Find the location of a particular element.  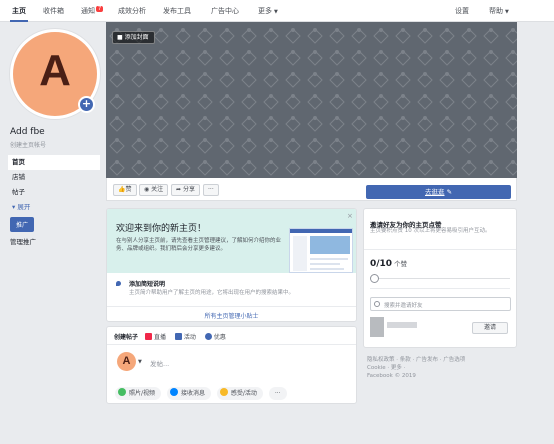

tab-offer: 优惠 is located at coordinates (215, 337).